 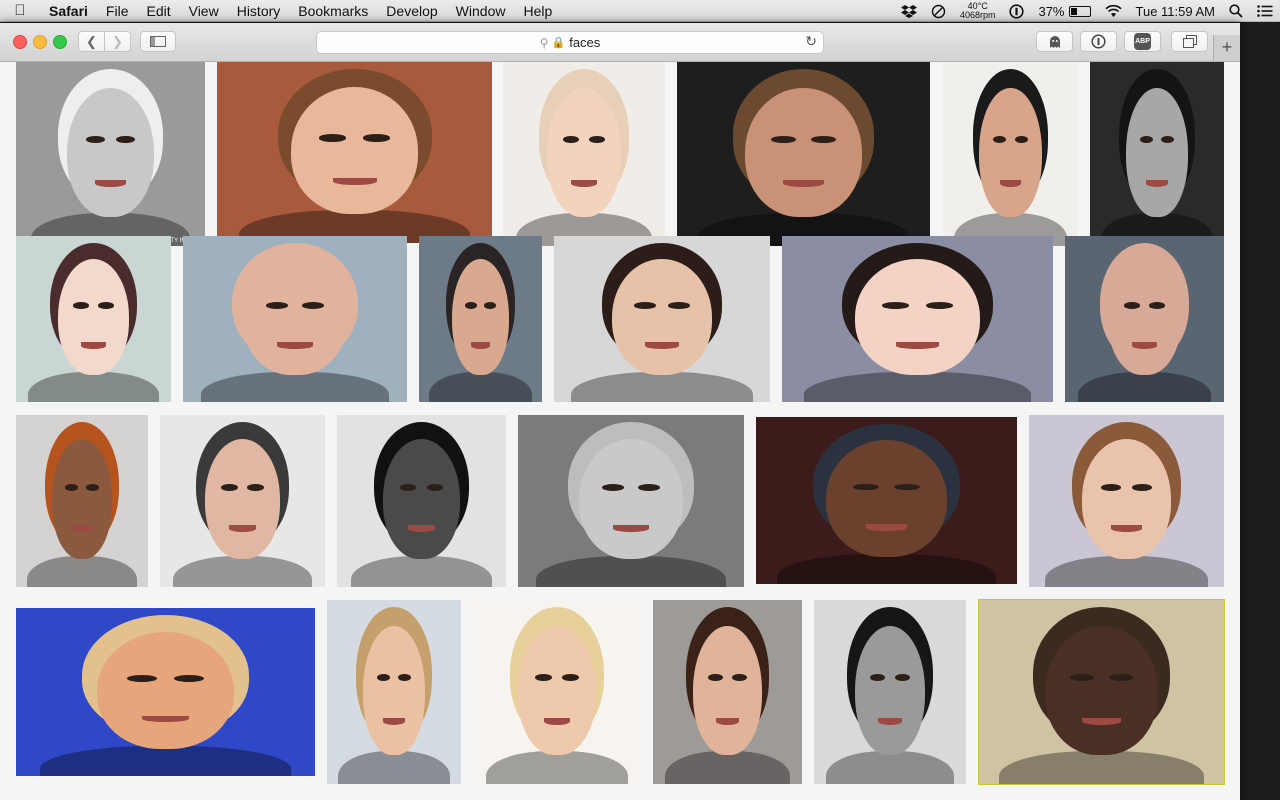 What do you see at coordinates (1113, 11) in the screenshot?
I see `wifi-icon` at bounding box center [1113, 11].